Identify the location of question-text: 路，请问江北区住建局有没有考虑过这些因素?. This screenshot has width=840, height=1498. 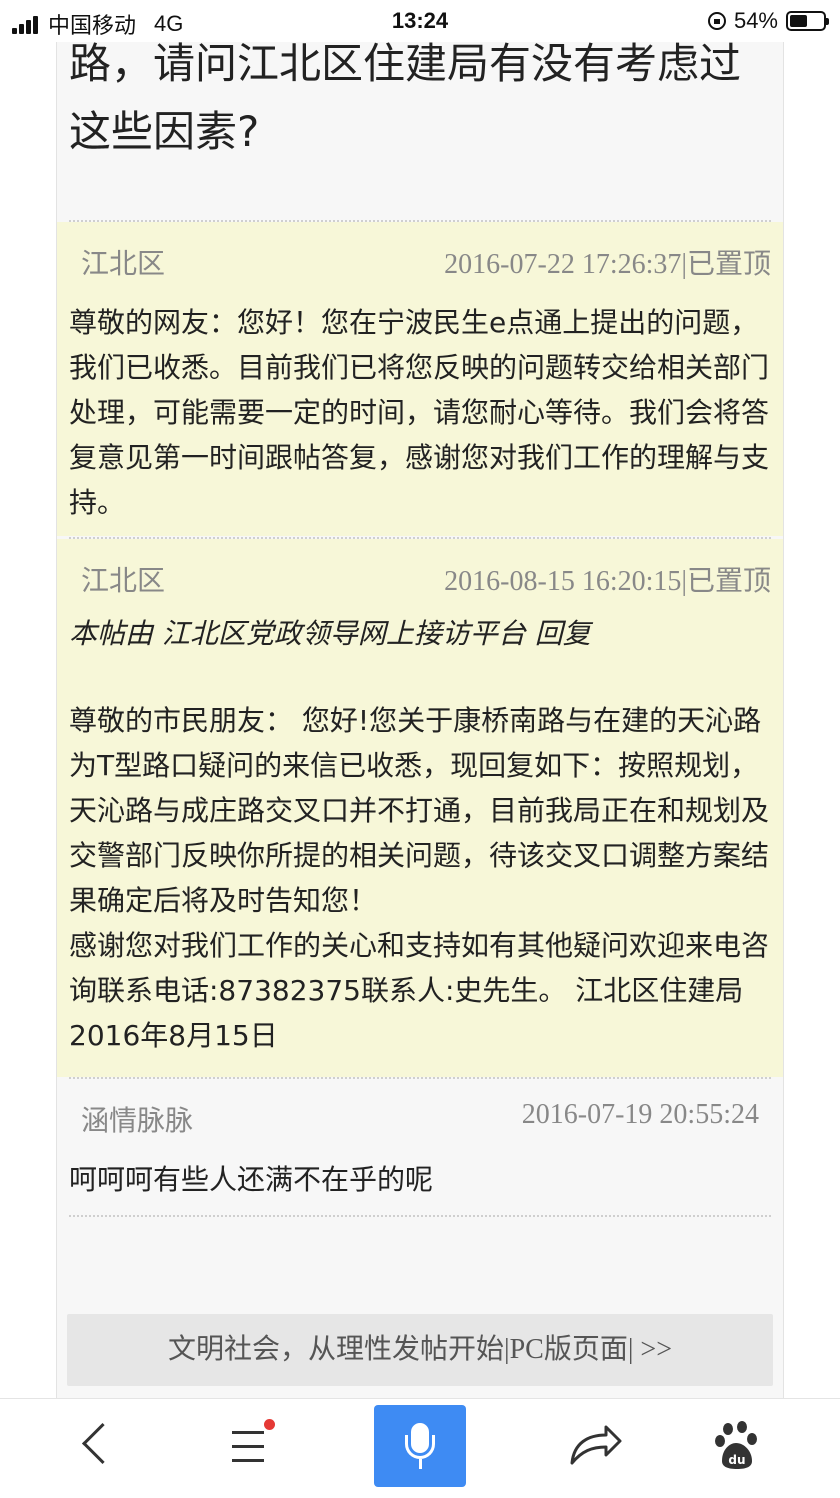
(405, 97).